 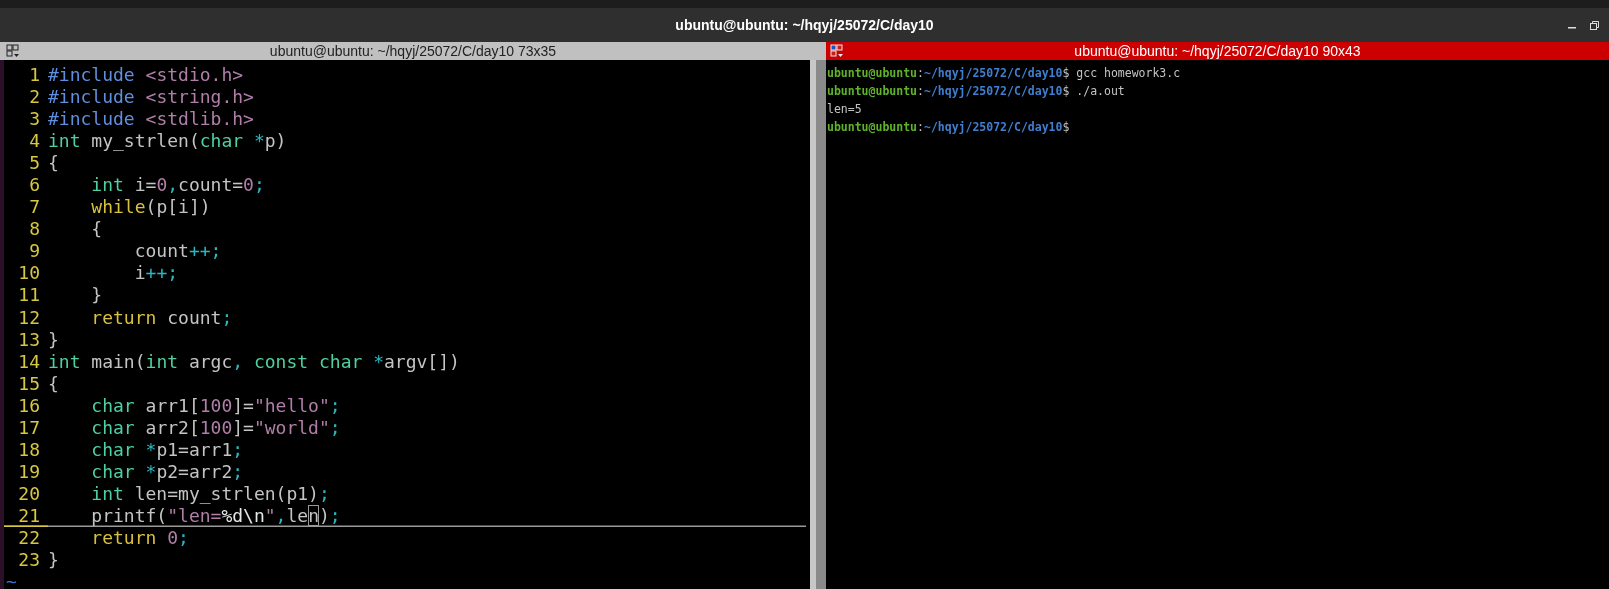 What do you see at coordinates (34, 75) in the screenshot?
I see `line-number: 1` at bounding box center [34, 75].